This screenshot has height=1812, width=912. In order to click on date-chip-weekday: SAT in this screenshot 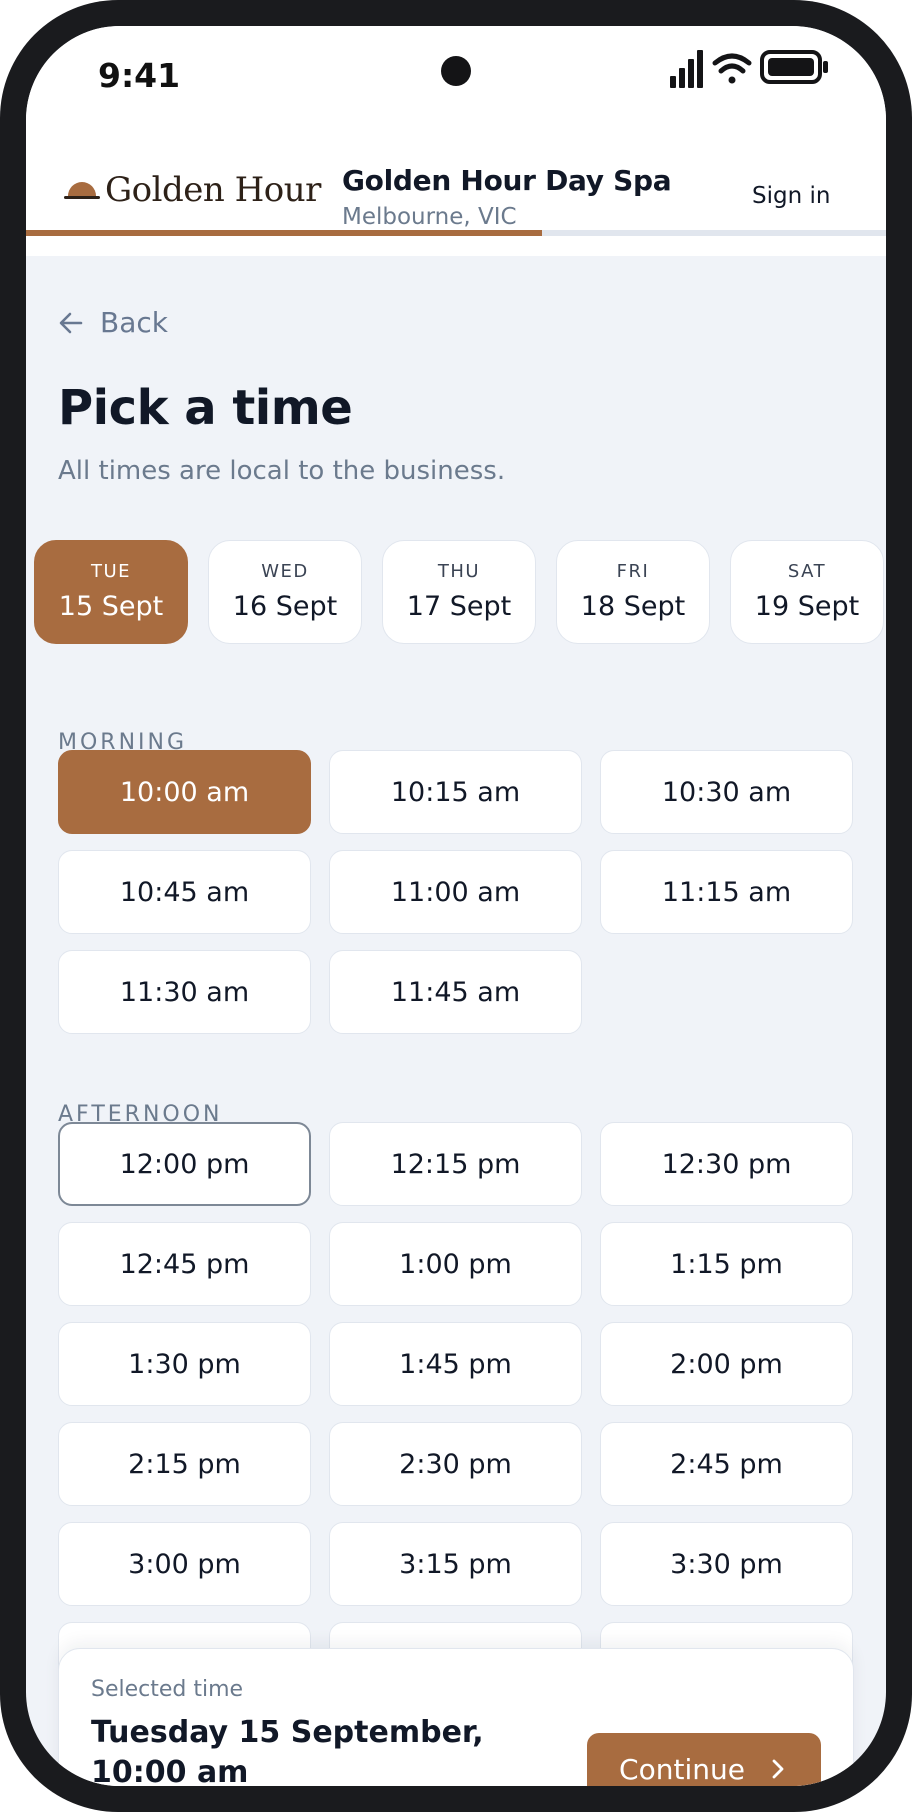, I will do `click(807, 571)`.